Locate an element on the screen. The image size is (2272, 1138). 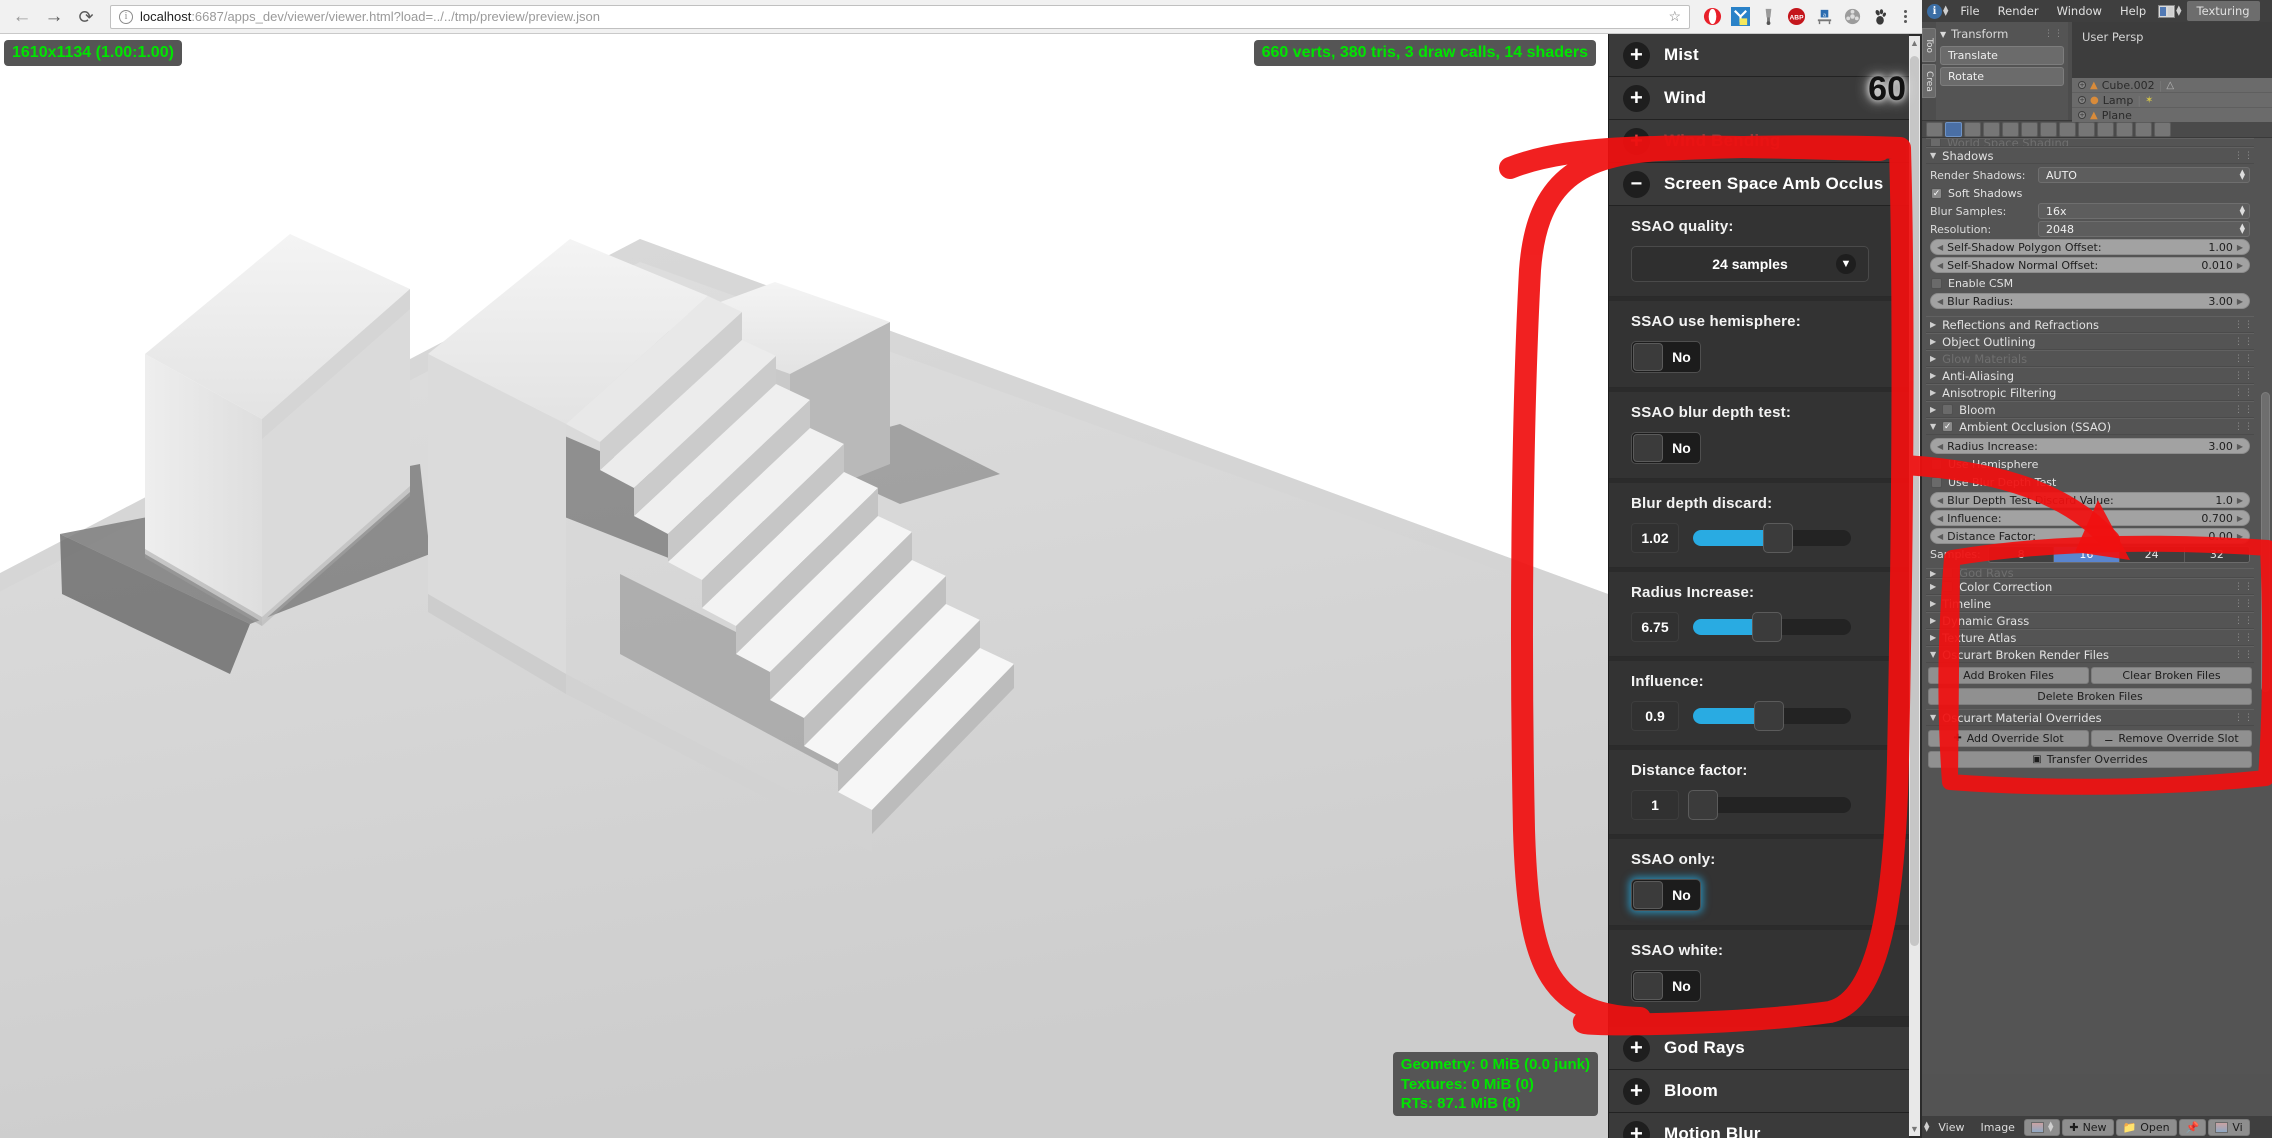
opera-icon is located at coordinates (1712, 17).